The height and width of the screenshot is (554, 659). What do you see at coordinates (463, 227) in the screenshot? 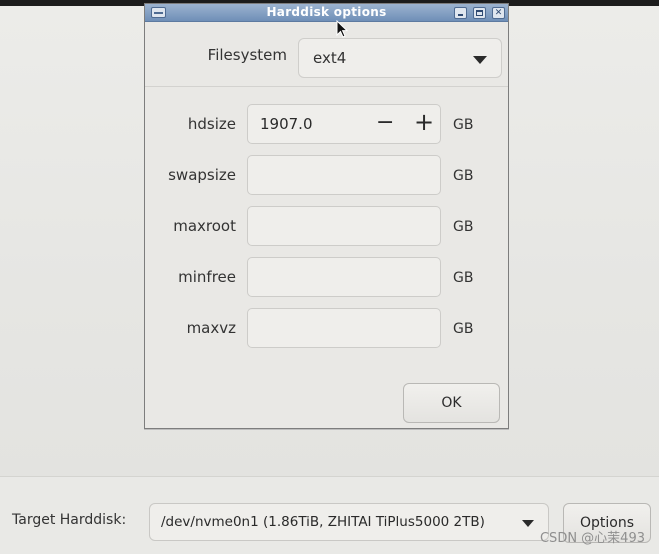
I see `maxroot-unit: GB` at bounding box center [463, 227].